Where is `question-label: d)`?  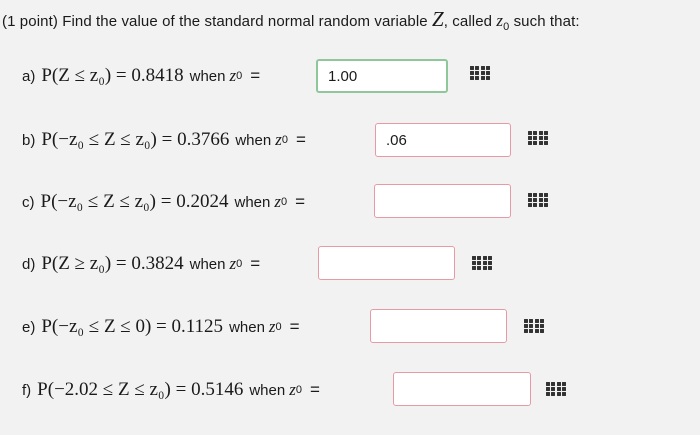 question-label: d) is located at coordinates (29, 264).